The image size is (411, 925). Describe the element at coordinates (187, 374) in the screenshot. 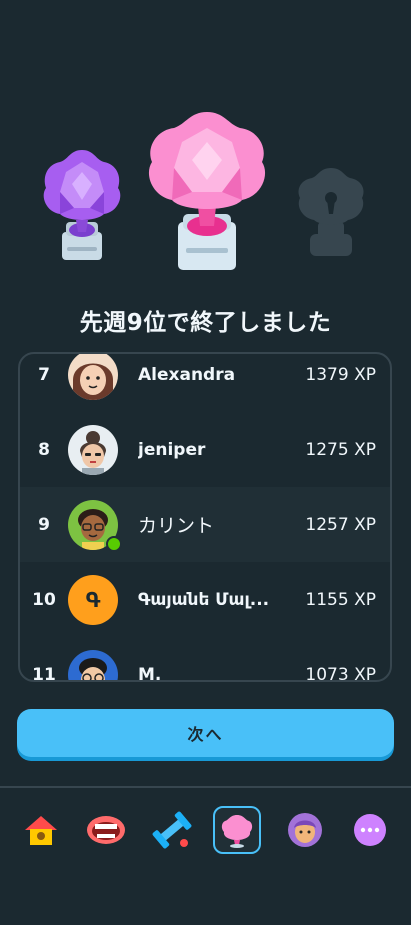

I see `user-name: Alexandra` at that location.